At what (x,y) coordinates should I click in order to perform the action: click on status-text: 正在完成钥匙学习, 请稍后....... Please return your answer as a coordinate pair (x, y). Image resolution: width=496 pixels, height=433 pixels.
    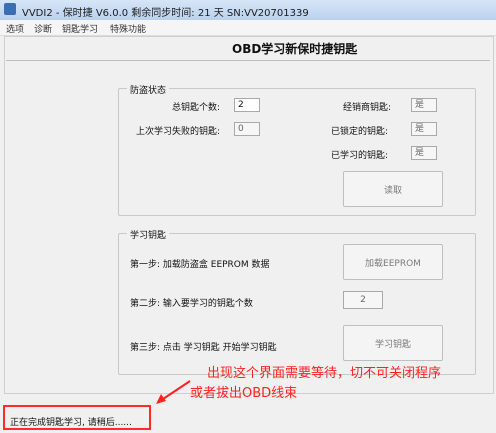
    Looking at the image, I should click on (71, 423).